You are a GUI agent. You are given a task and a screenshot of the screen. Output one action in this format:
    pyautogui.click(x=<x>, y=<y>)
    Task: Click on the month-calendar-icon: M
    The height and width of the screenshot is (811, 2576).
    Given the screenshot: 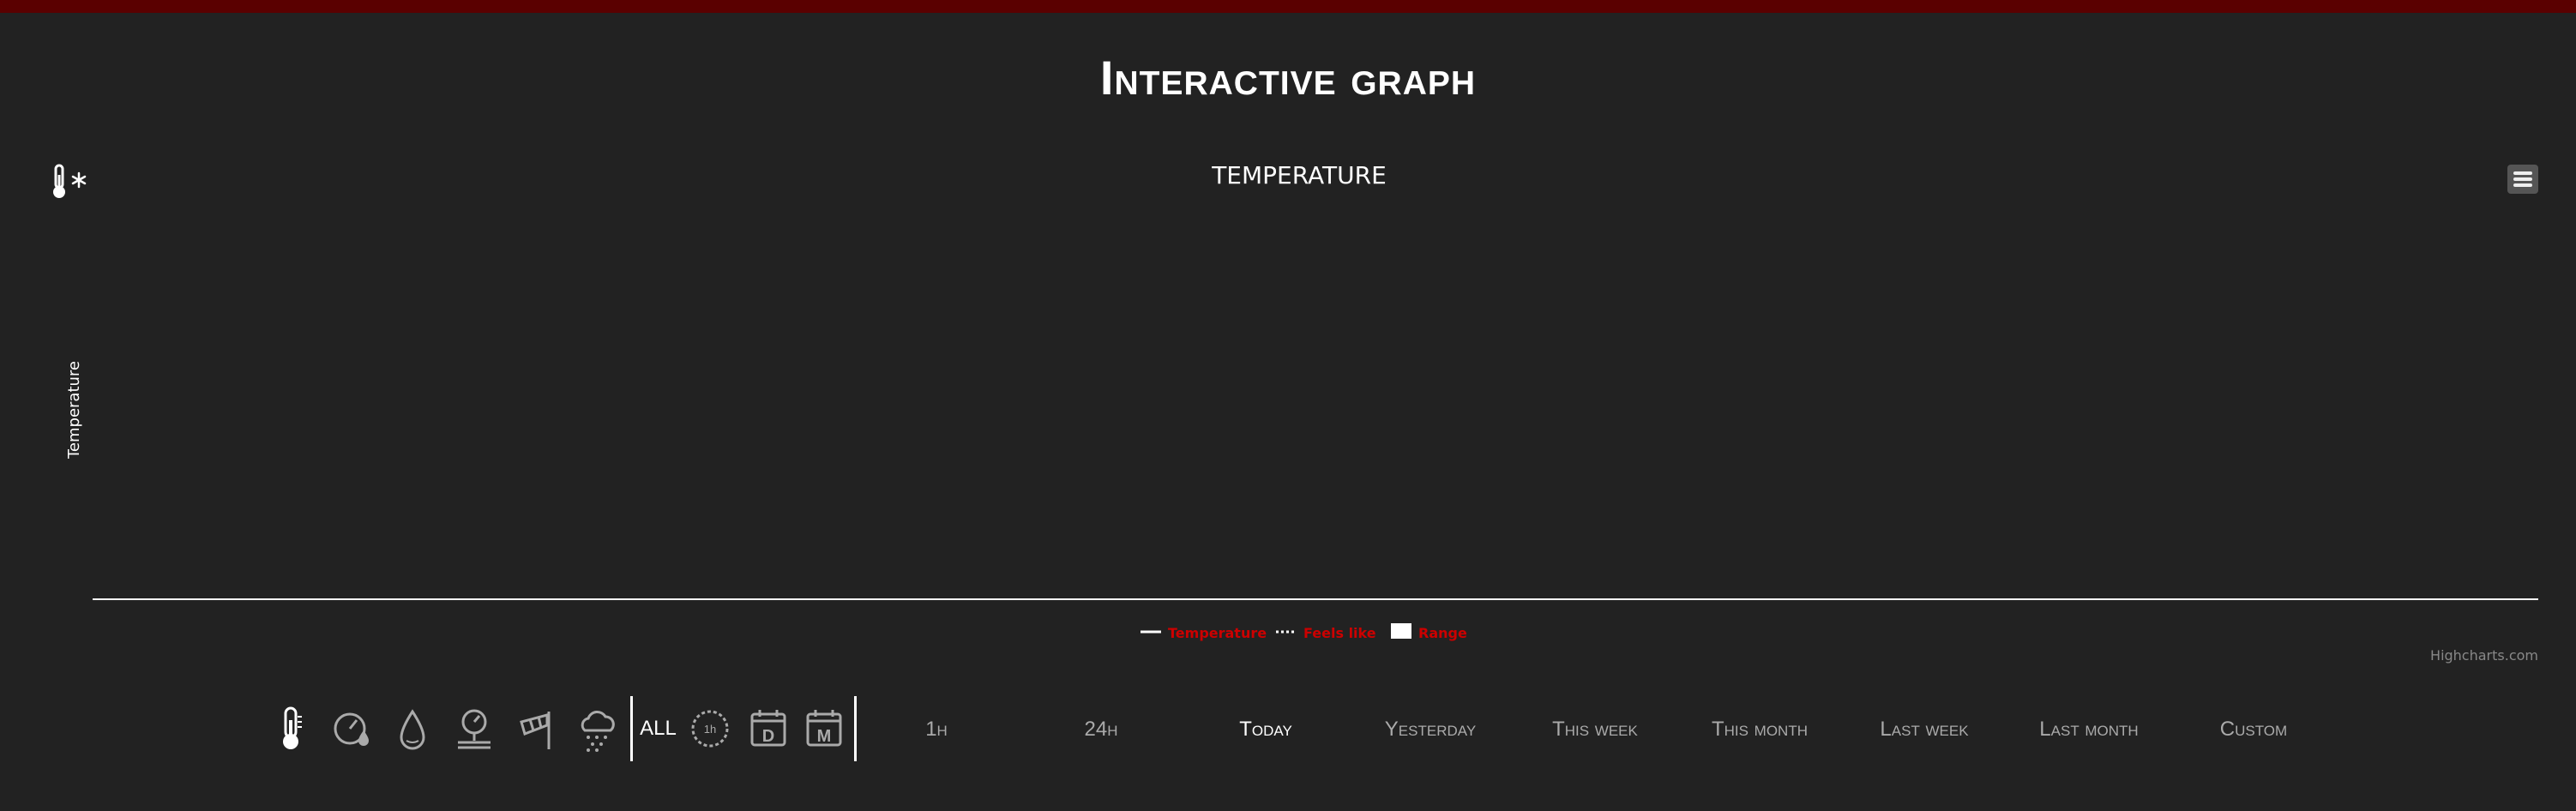 What is the action you would take?
    pyautogui.click(x=824, y=729)
    